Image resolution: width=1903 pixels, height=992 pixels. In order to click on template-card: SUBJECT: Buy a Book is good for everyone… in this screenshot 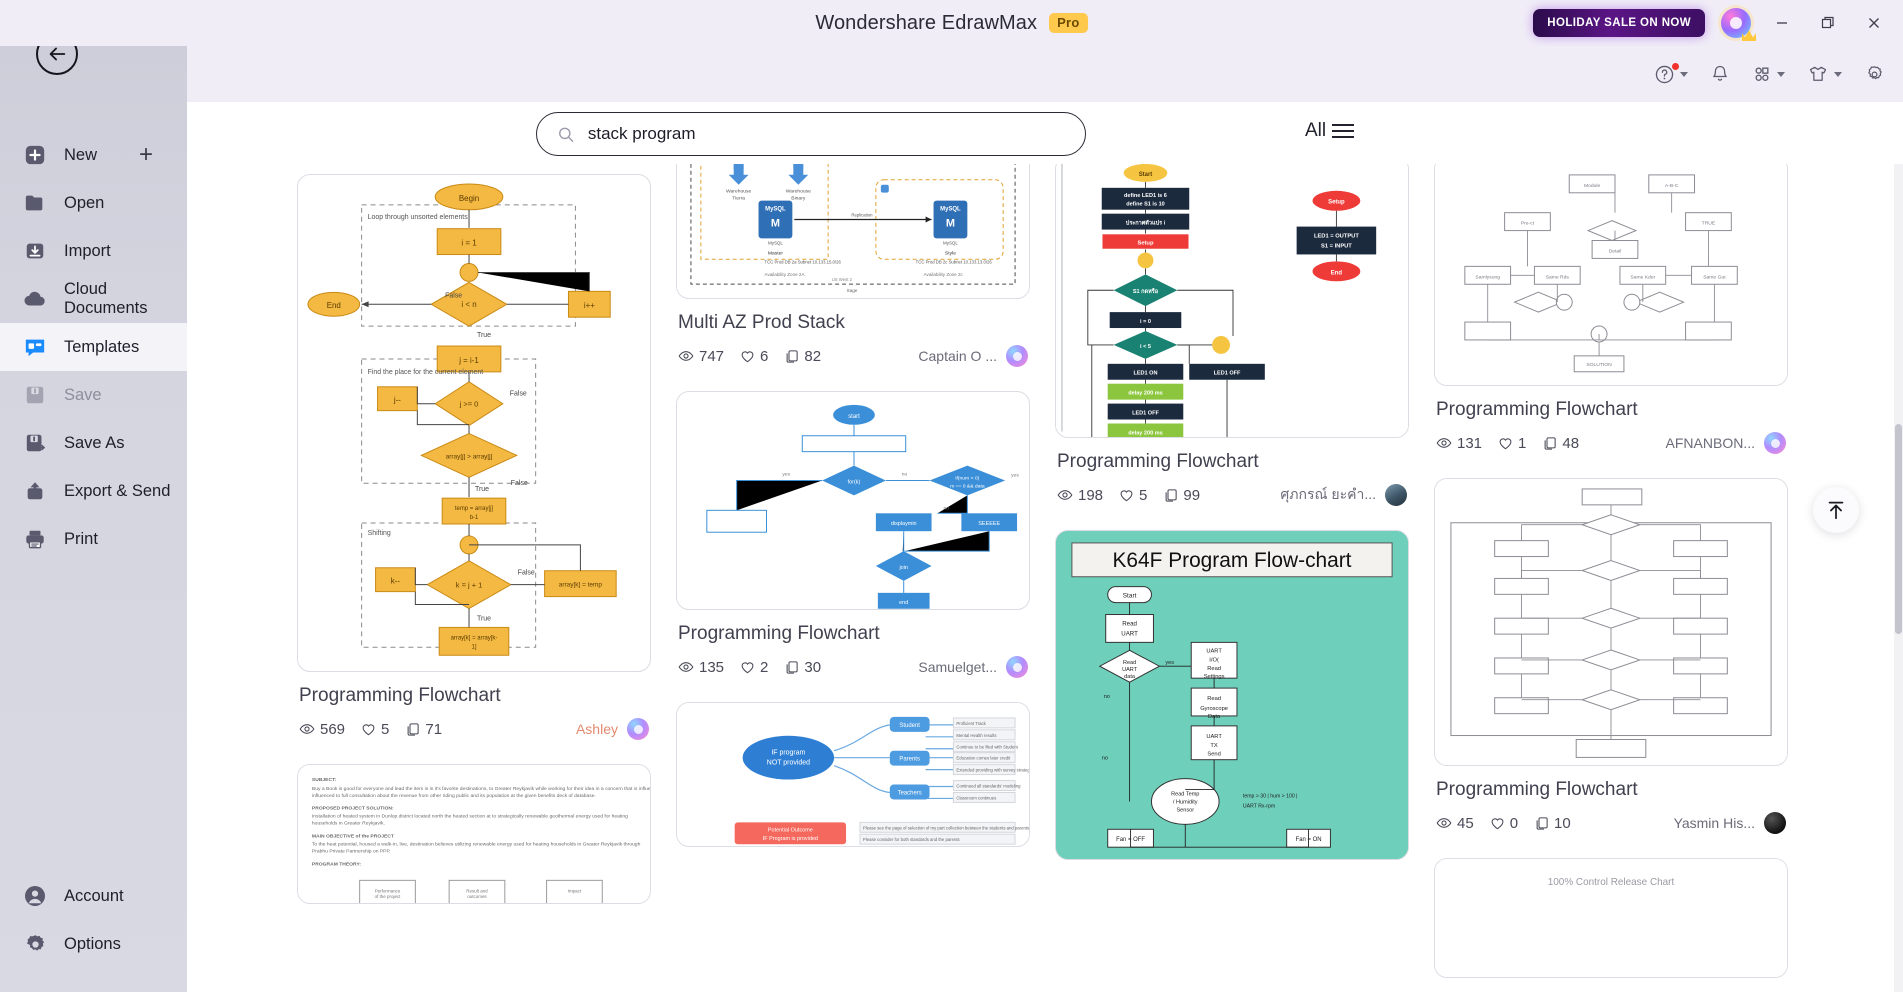, I will do `click(474, 834)`.